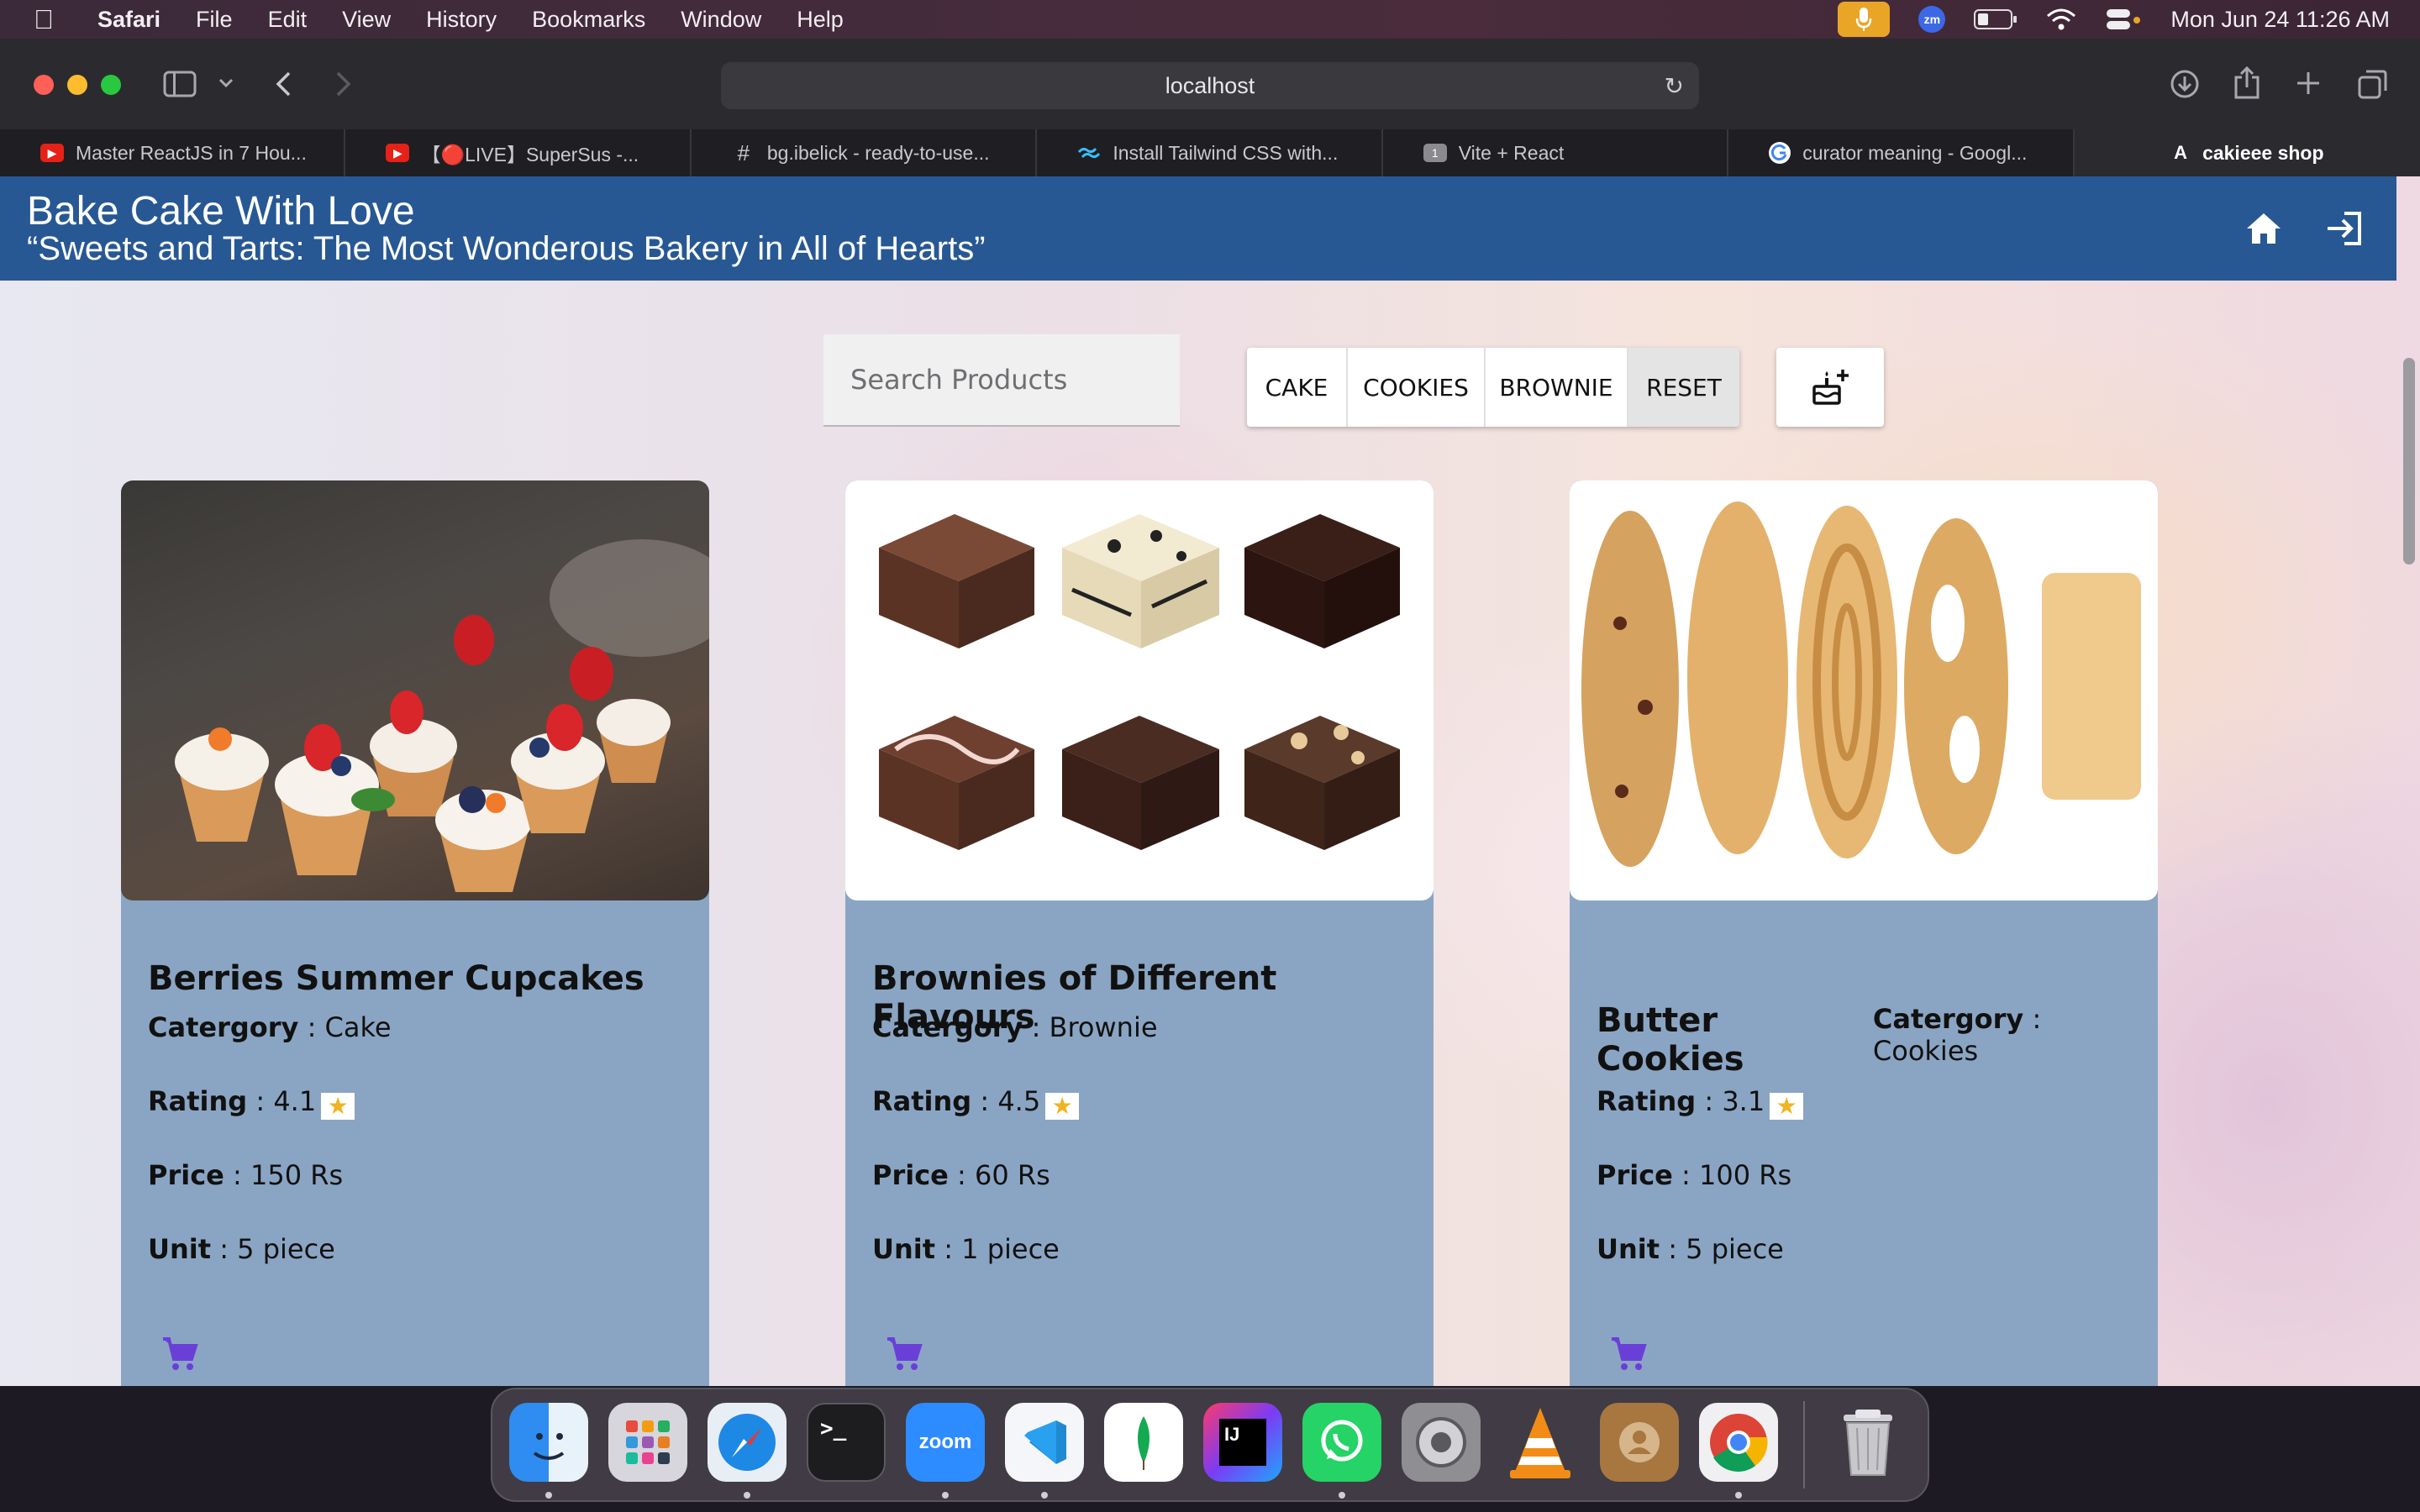 The height and width of the screenshot is (1512, 2420). I want to click on menu-file: File, so click(214, 20).